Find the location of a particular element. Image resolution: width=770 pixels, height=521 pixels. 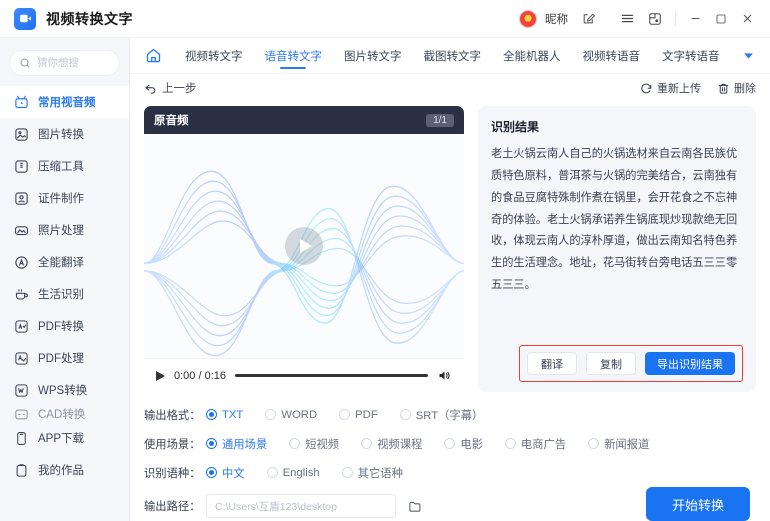

sidebar-item-pdf-edit: PDF处理 is located at coordinates (64, 358).